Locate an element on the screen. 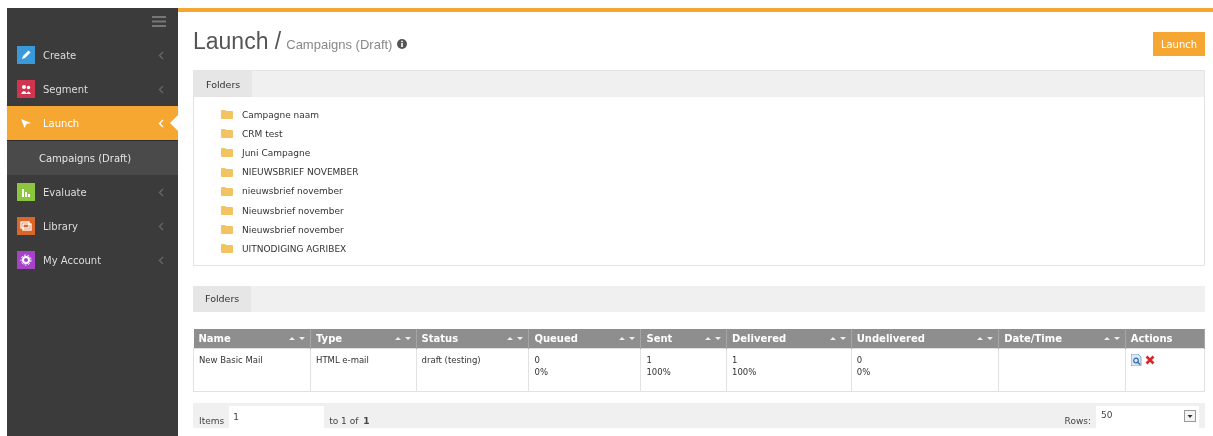 This screenshot has height=436, width=1213. table-cell: draft (testing) is located at coordinates (472, 369).